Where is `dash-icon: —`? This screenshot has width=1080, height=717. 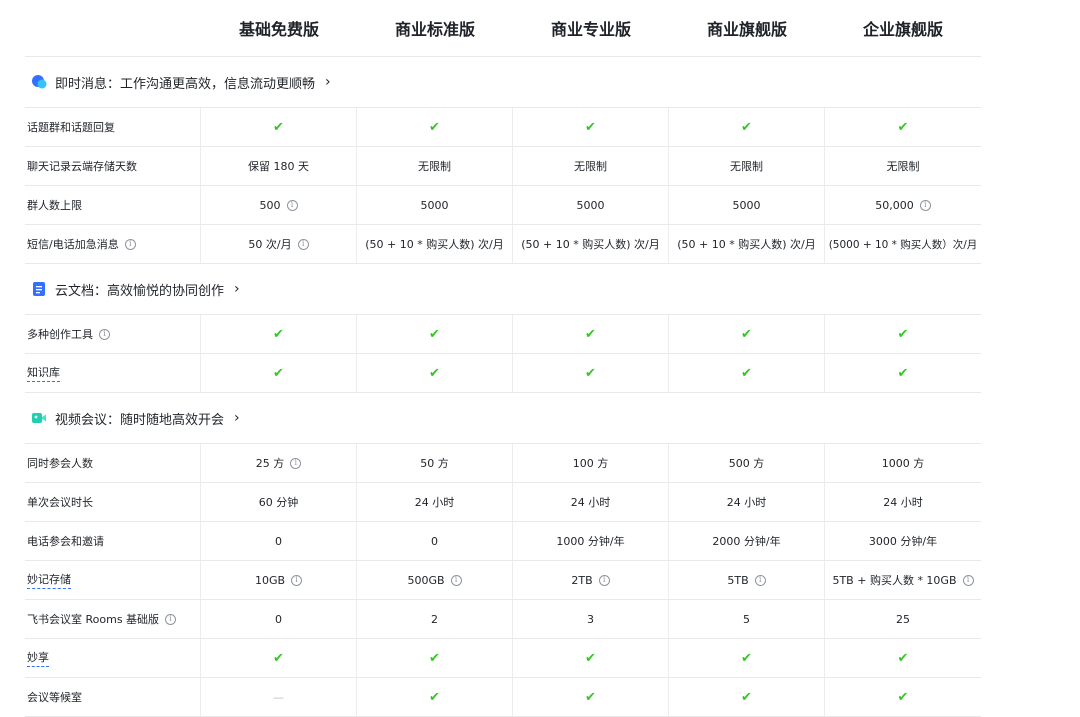
dash-icon: — is located at coordinates (278, 697).